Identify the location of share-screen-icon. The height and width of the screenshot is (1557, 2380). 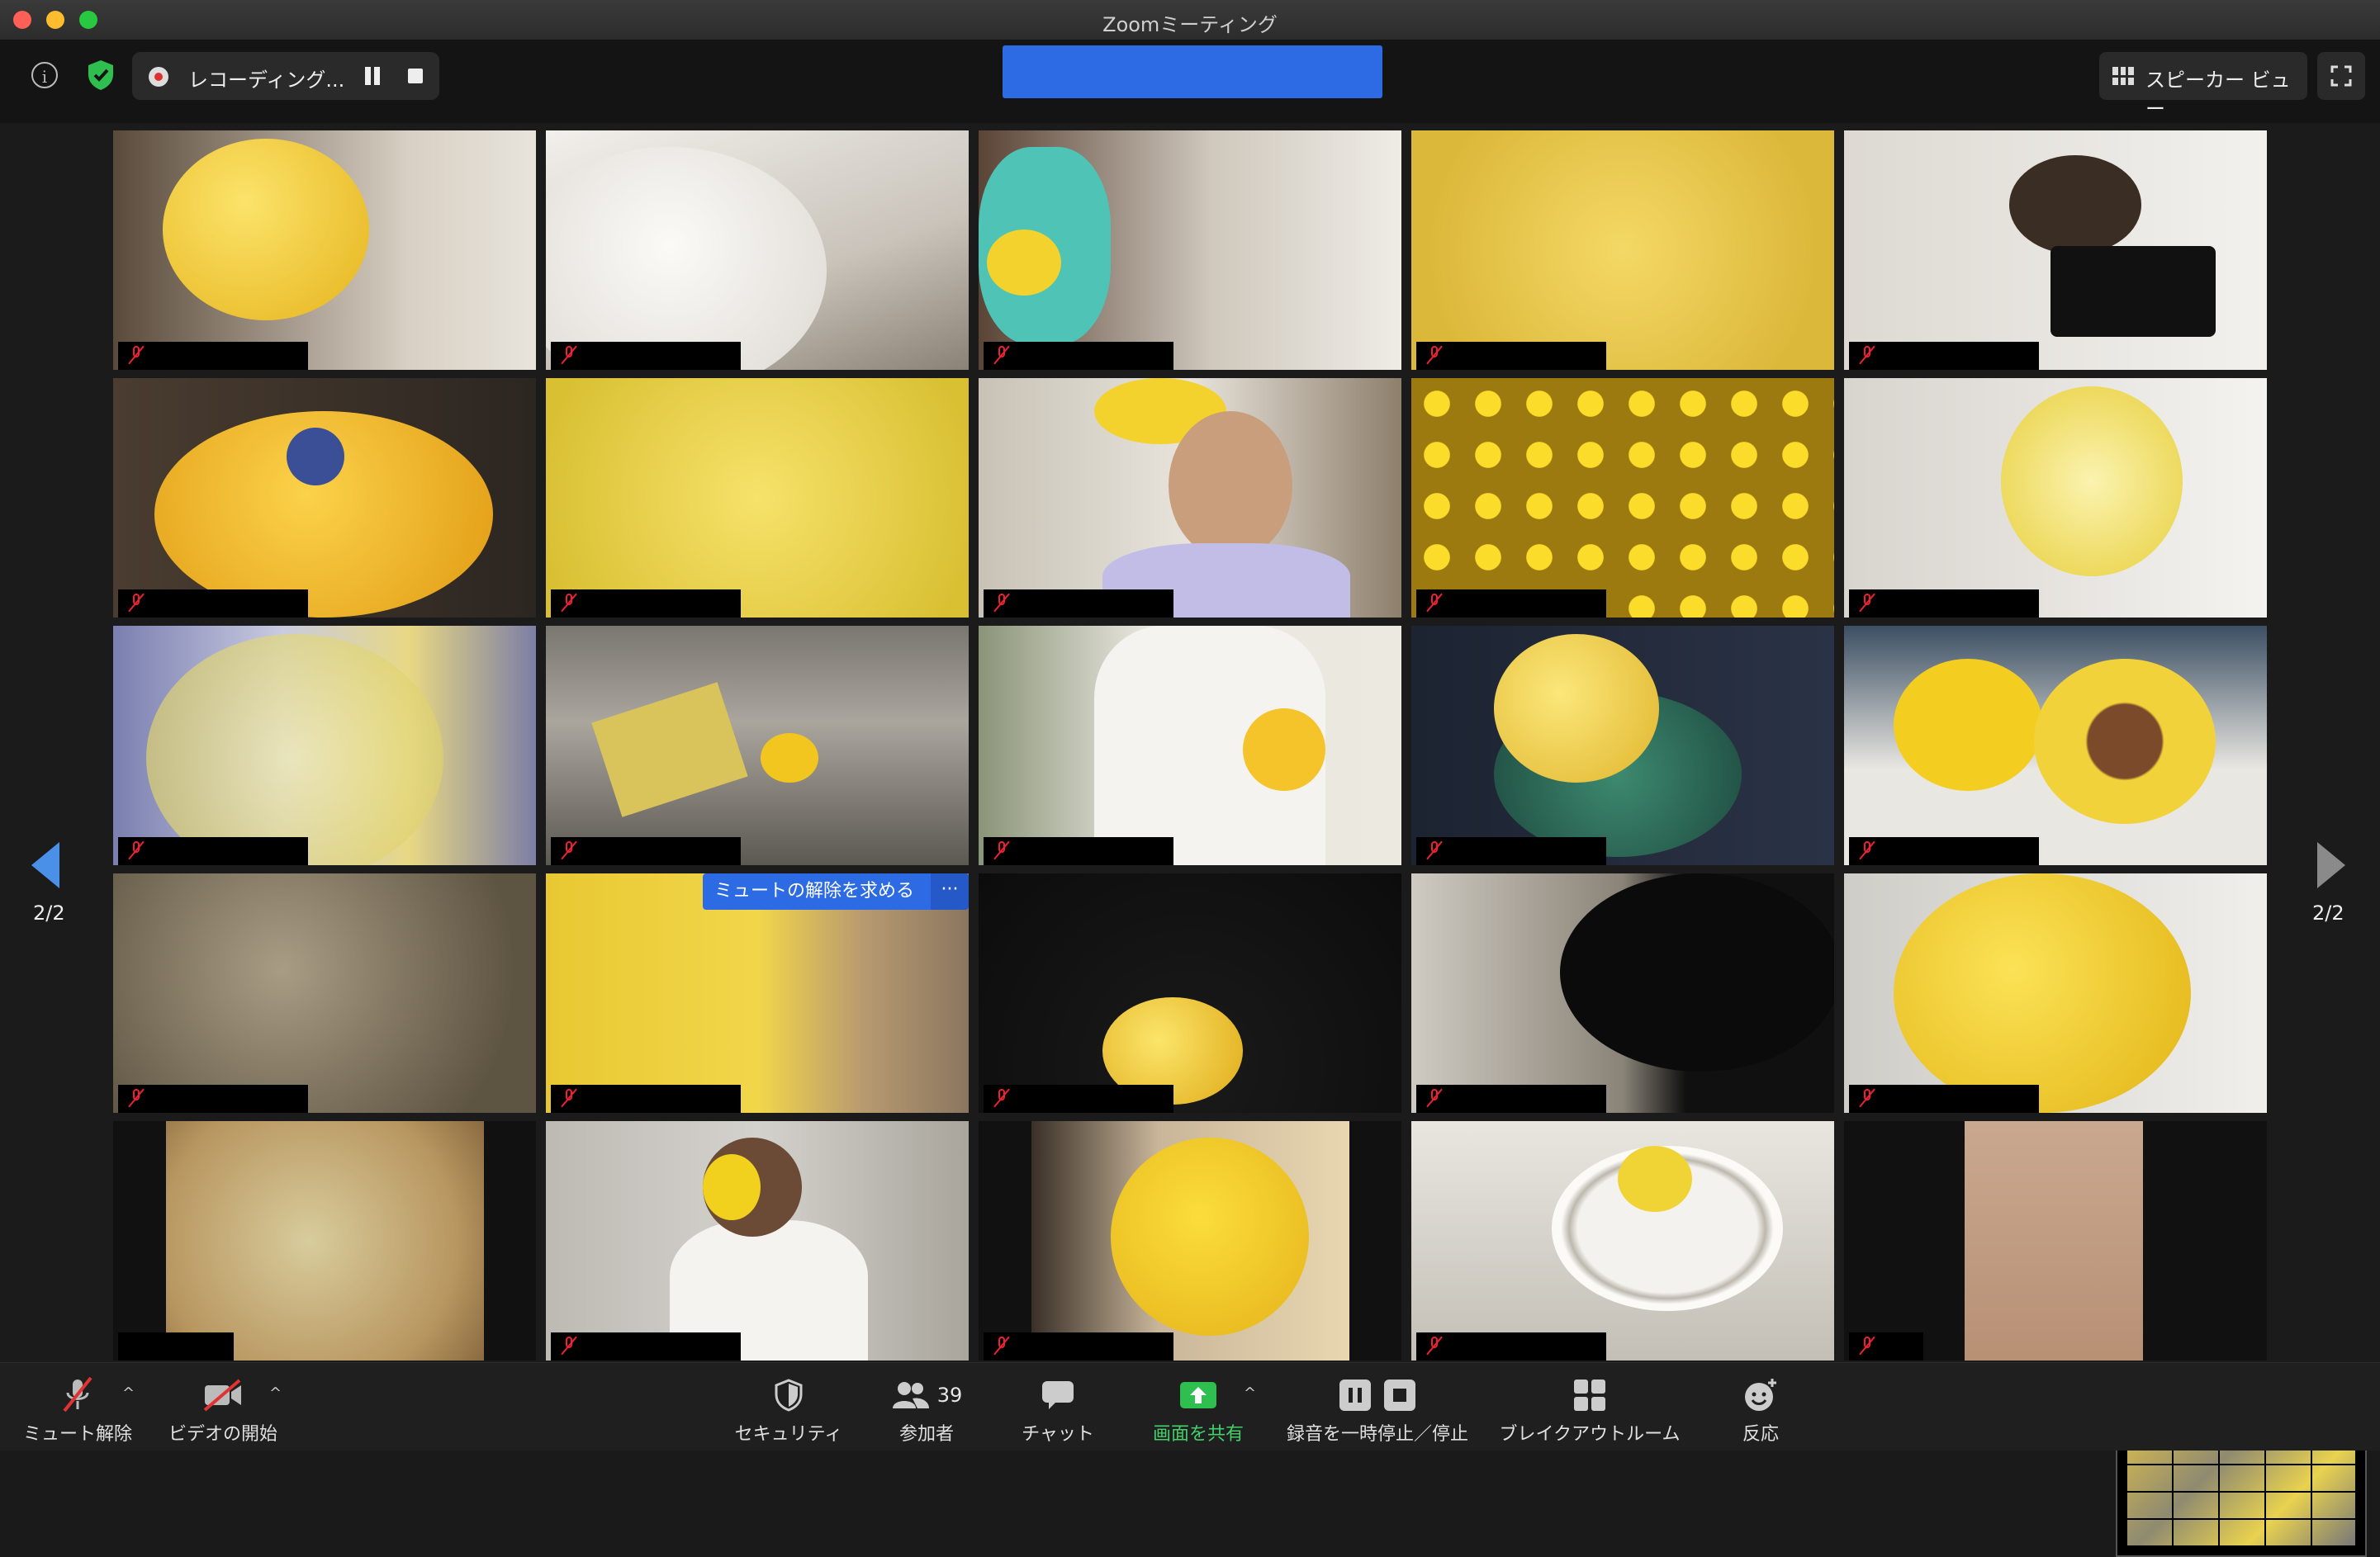
(1198, 1395).